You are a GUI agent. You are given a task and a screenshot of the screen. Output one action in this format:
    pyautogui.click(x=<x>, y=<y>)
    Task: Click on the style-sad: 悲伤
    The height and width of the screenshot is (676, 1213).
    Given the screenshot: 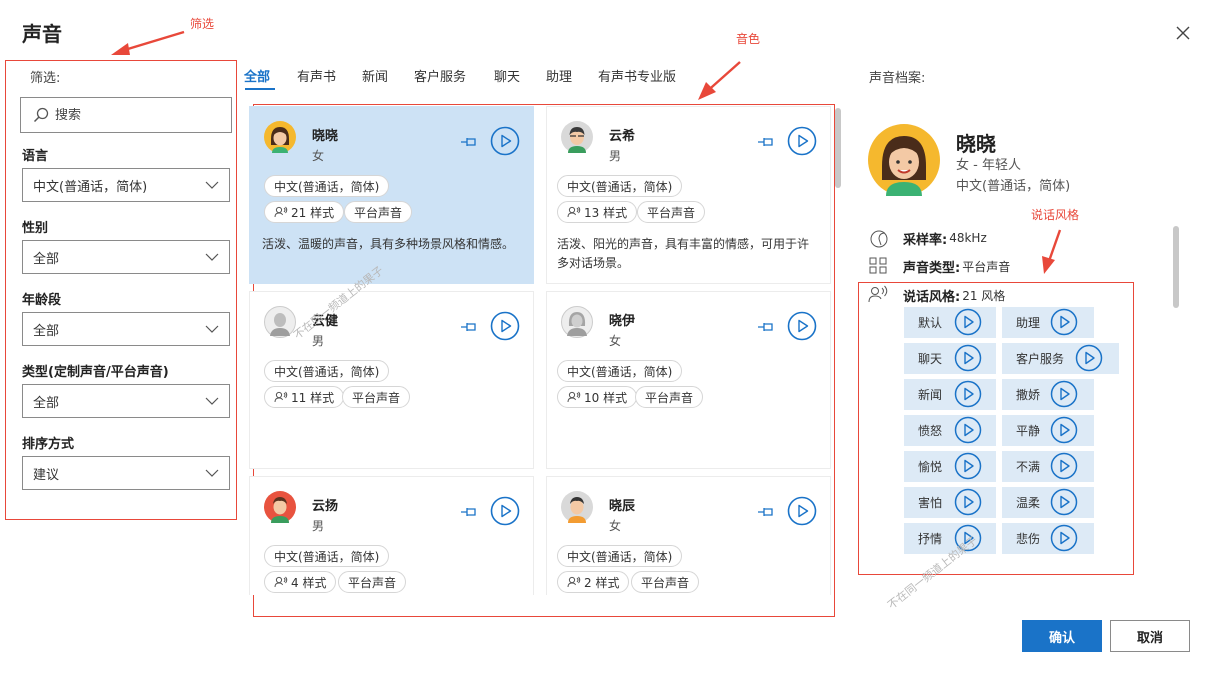 What is the action you would take?
    pyautogui.click(x=1048, y=538)
    